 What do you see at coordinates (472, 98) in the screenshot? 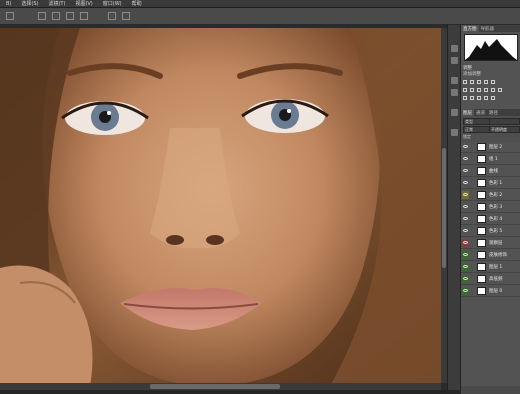
I see `posterize-icon` at bounding box center [472, 98].